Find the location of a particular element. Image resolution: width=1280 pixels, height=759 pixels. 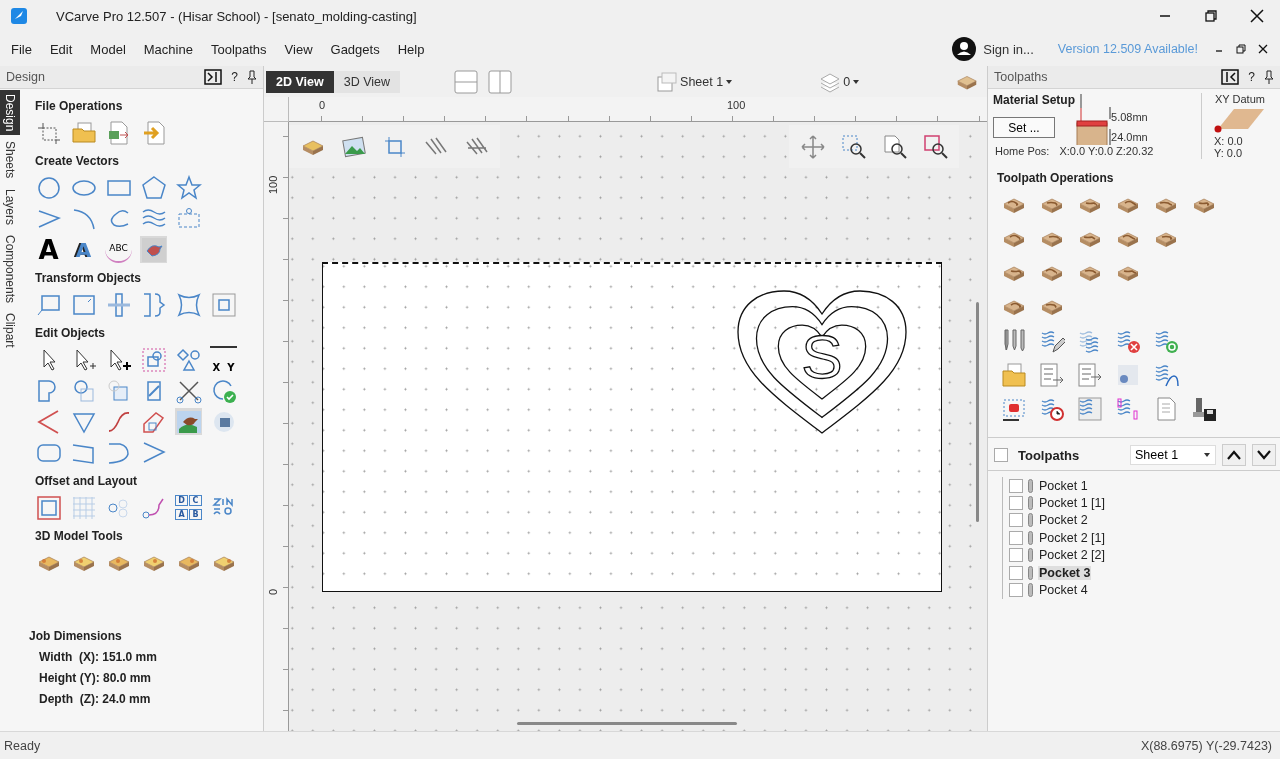

side-tab: Layers is located at coordinates (10, 206).